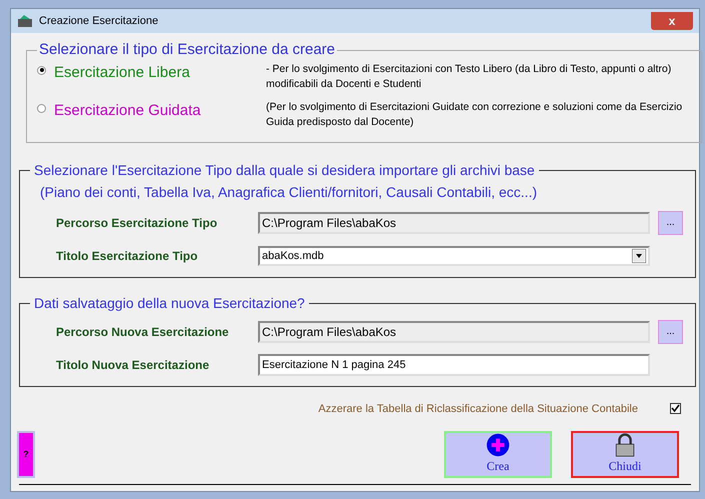 This screenshot has height=499, width=705. I want to click on group-title: Selezionare il tipo di Esercitazione da creare, so click(187, 50).